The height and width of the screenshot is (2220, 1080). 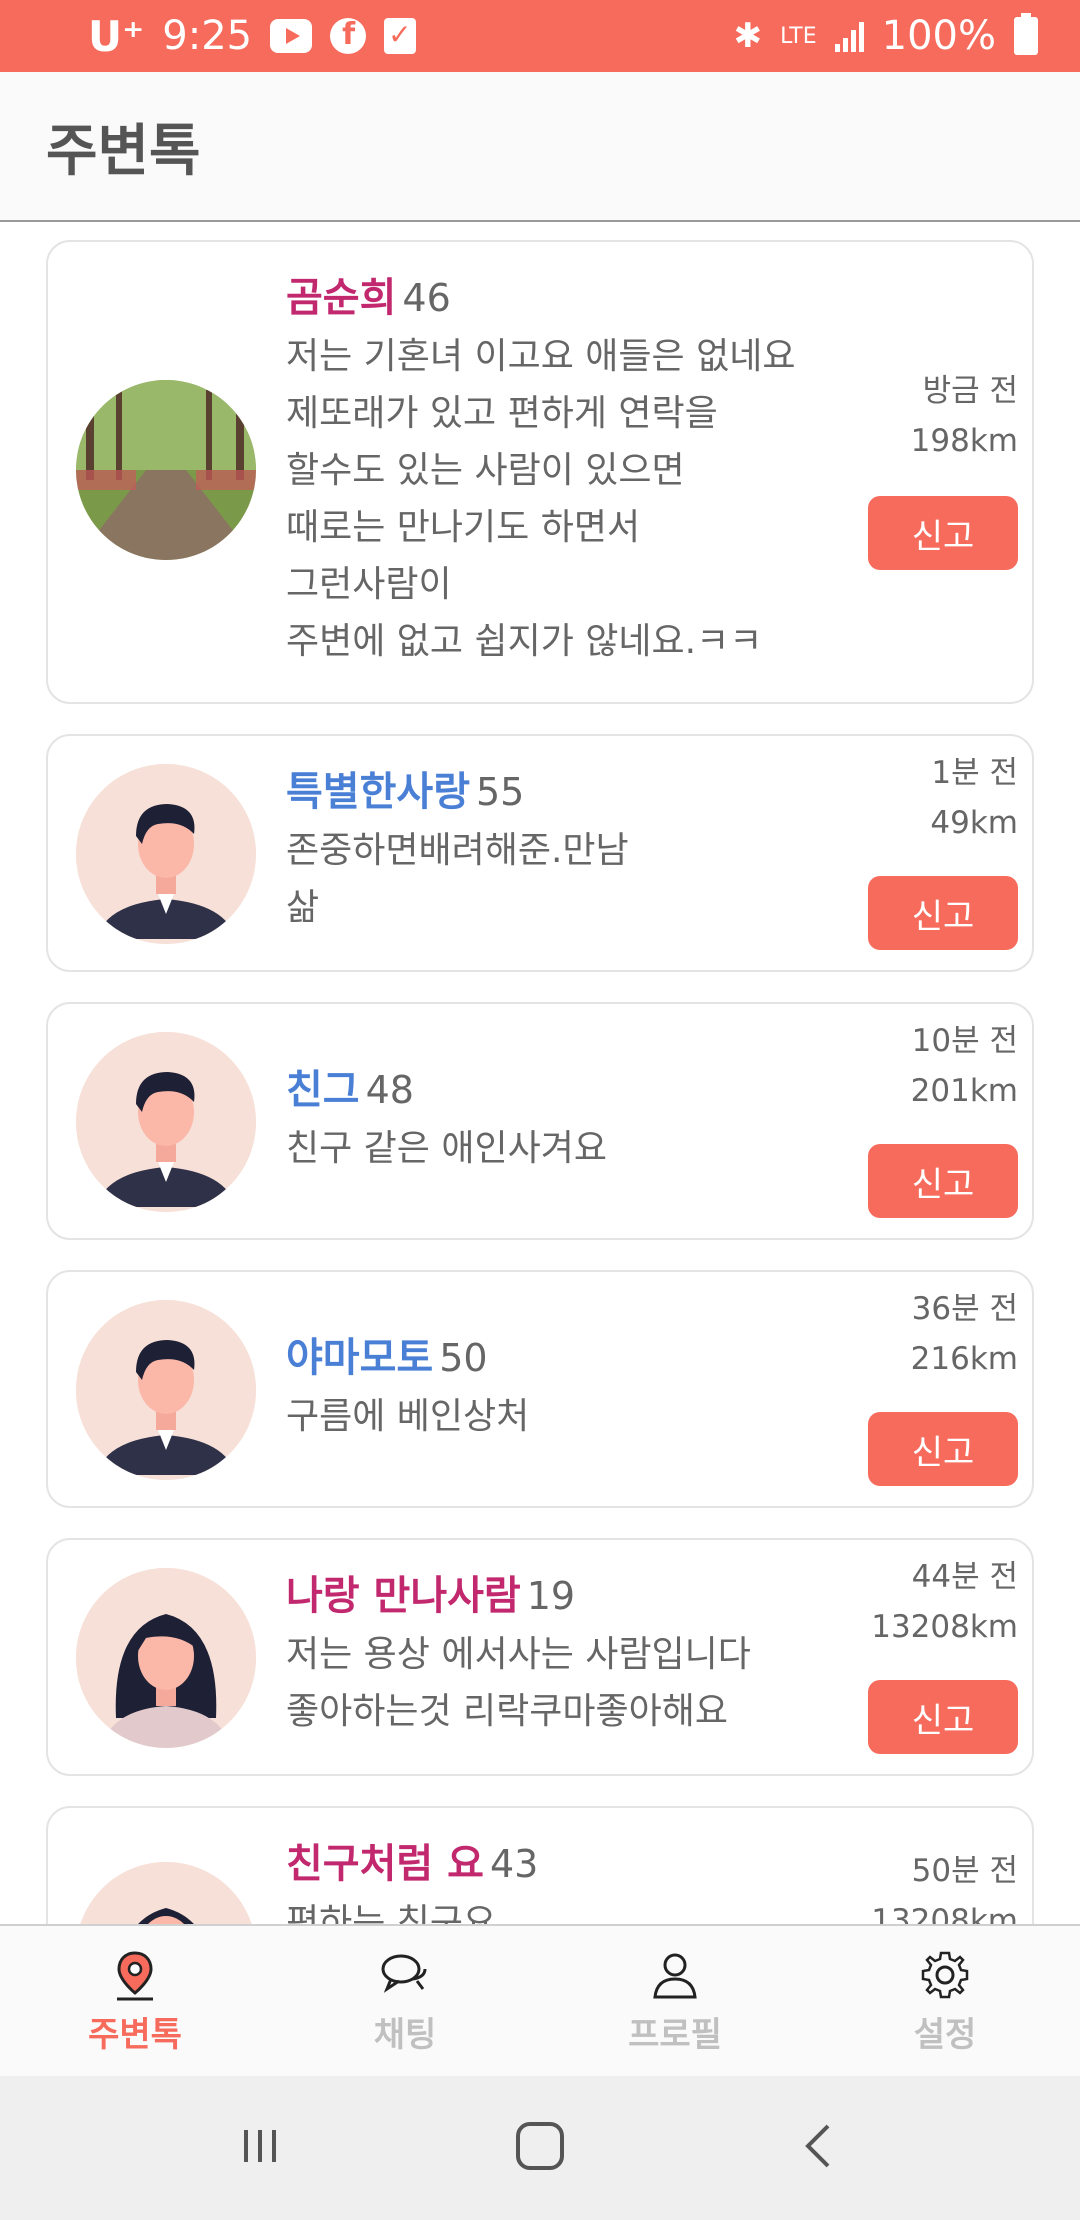 What do you see at coordinates (849, 36) in the screenshot?
I see `signal-icon` at bounding box center [849, 36].